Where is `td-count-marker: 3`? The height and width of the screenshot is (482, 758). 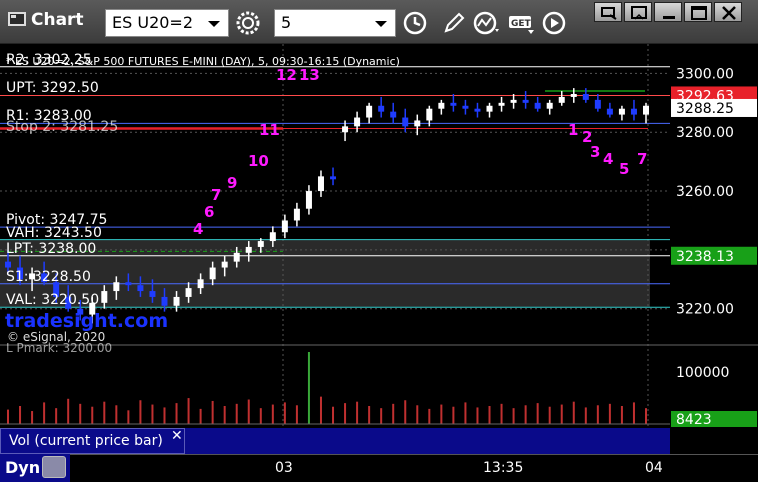 td-count-marker: 3 is located at coordinates (595, 152).